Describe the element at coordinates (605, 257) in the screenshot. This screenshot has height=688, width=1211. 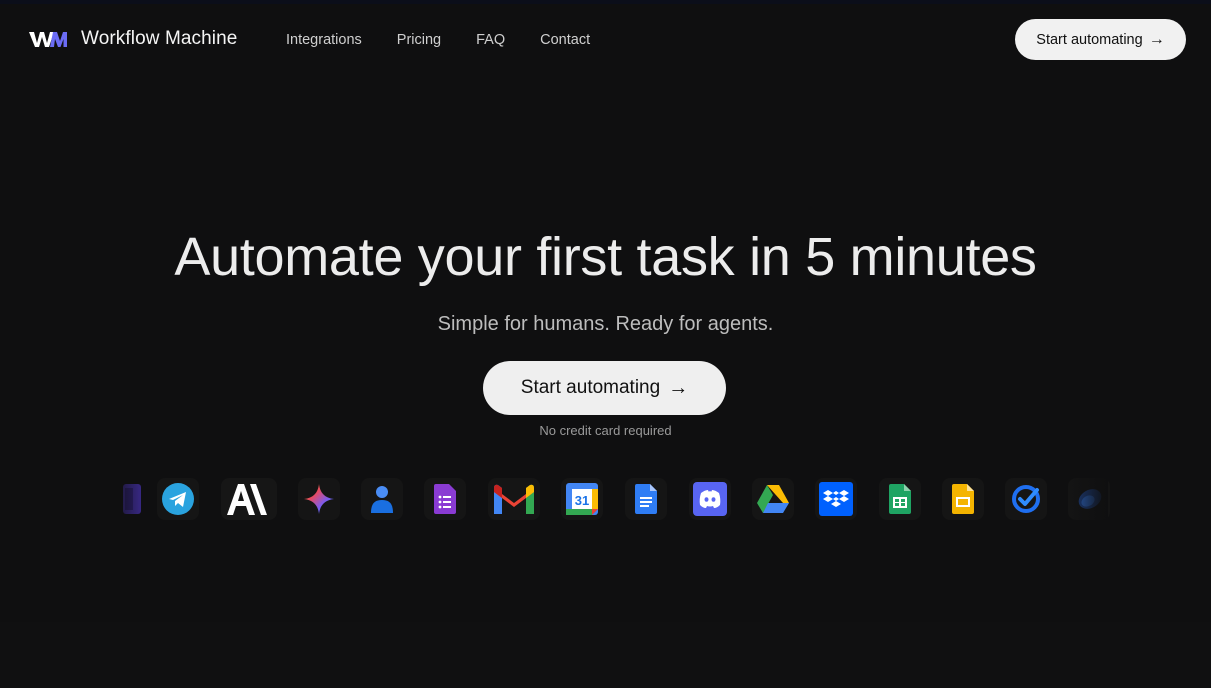
I see `hero-title: Automate your first task in 5 minutes` at that location.